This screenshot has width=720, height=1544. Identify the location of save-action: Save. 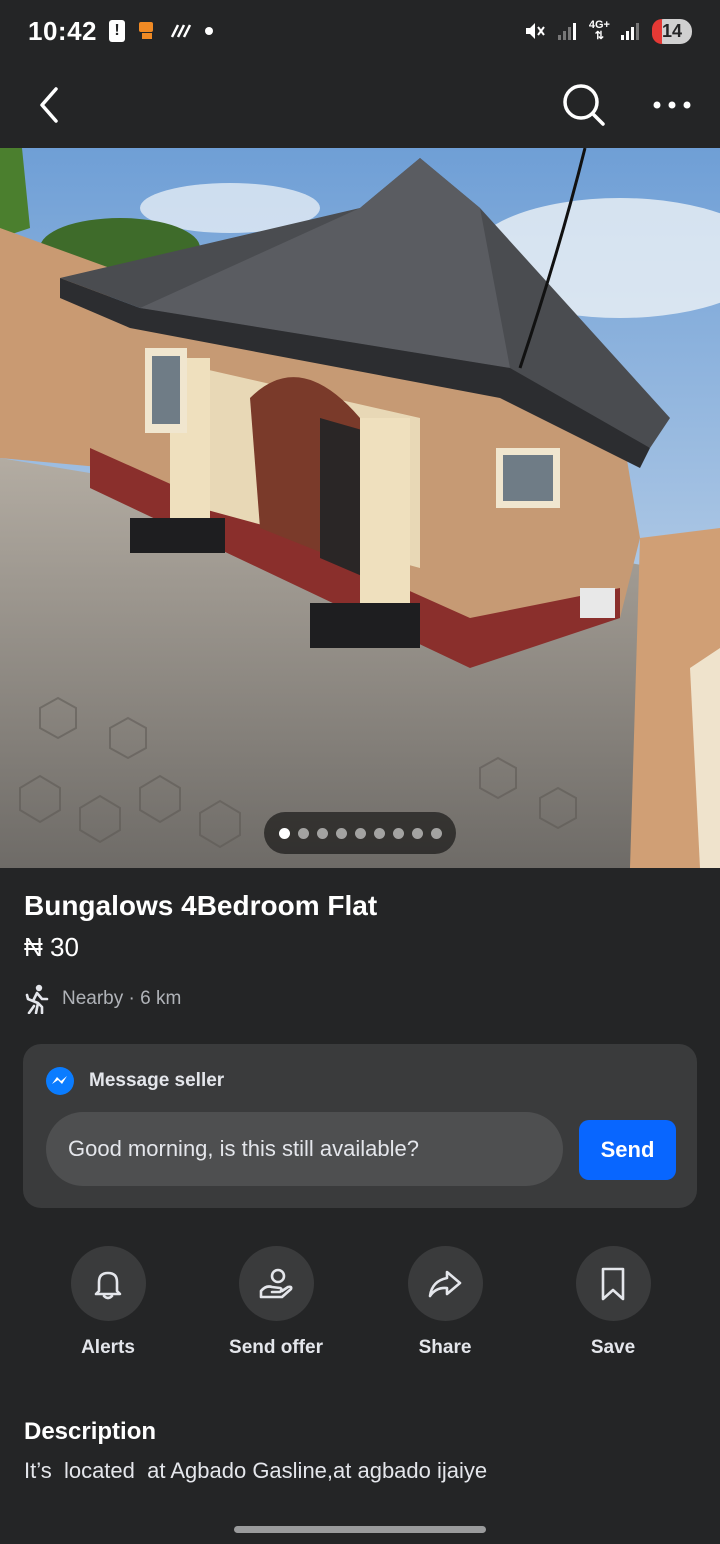
(613, 1302).